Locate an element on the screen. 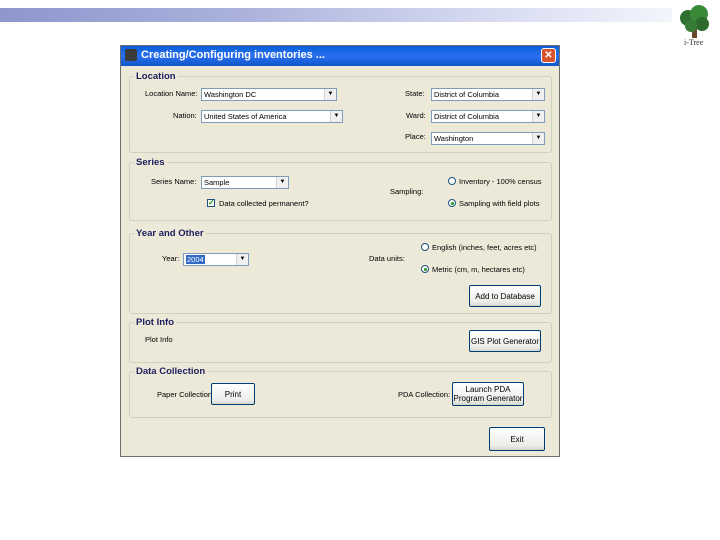 This screenshot has width=720, height=540. data-permanent-checkbox: ✓ is located at coordinates (211, 203).